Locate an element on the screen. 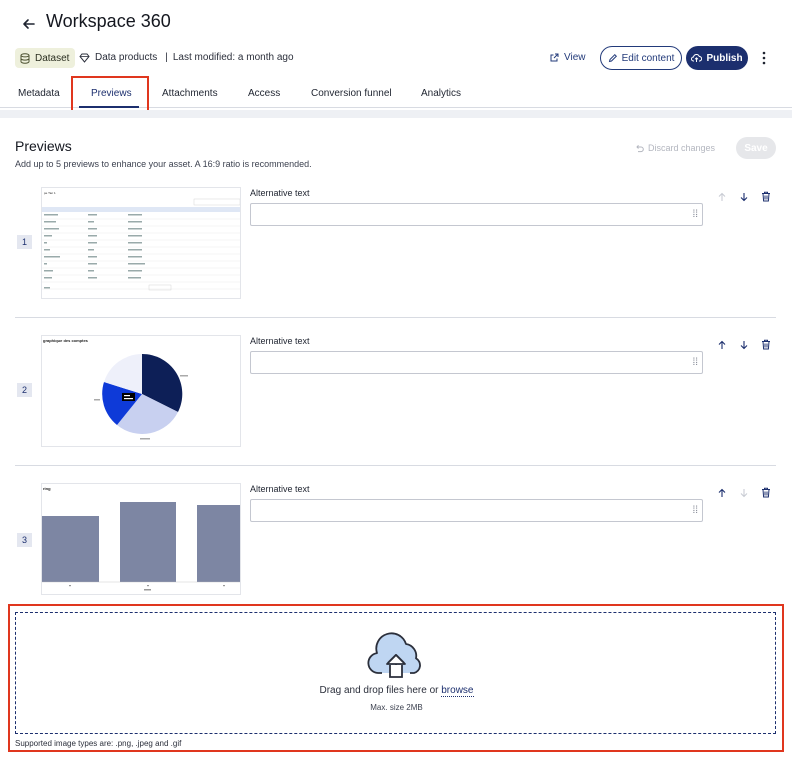 The width and height of the screenshot is (792, 773). tab-metadata: Metadata is located at coordinates (39, 93).